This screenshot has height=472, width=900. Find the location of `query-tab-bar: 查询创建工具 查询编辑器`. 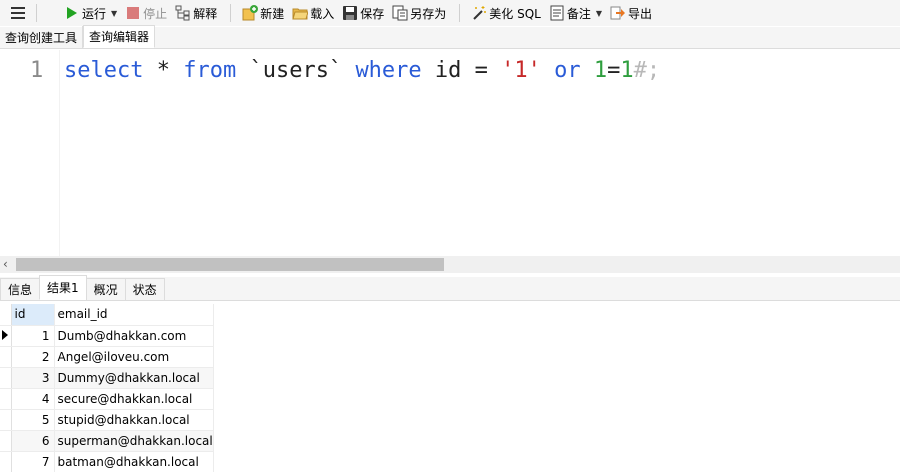

query-tab-bar: 查询创建工具 查询编辑器 is located at coordinates (450, 37).